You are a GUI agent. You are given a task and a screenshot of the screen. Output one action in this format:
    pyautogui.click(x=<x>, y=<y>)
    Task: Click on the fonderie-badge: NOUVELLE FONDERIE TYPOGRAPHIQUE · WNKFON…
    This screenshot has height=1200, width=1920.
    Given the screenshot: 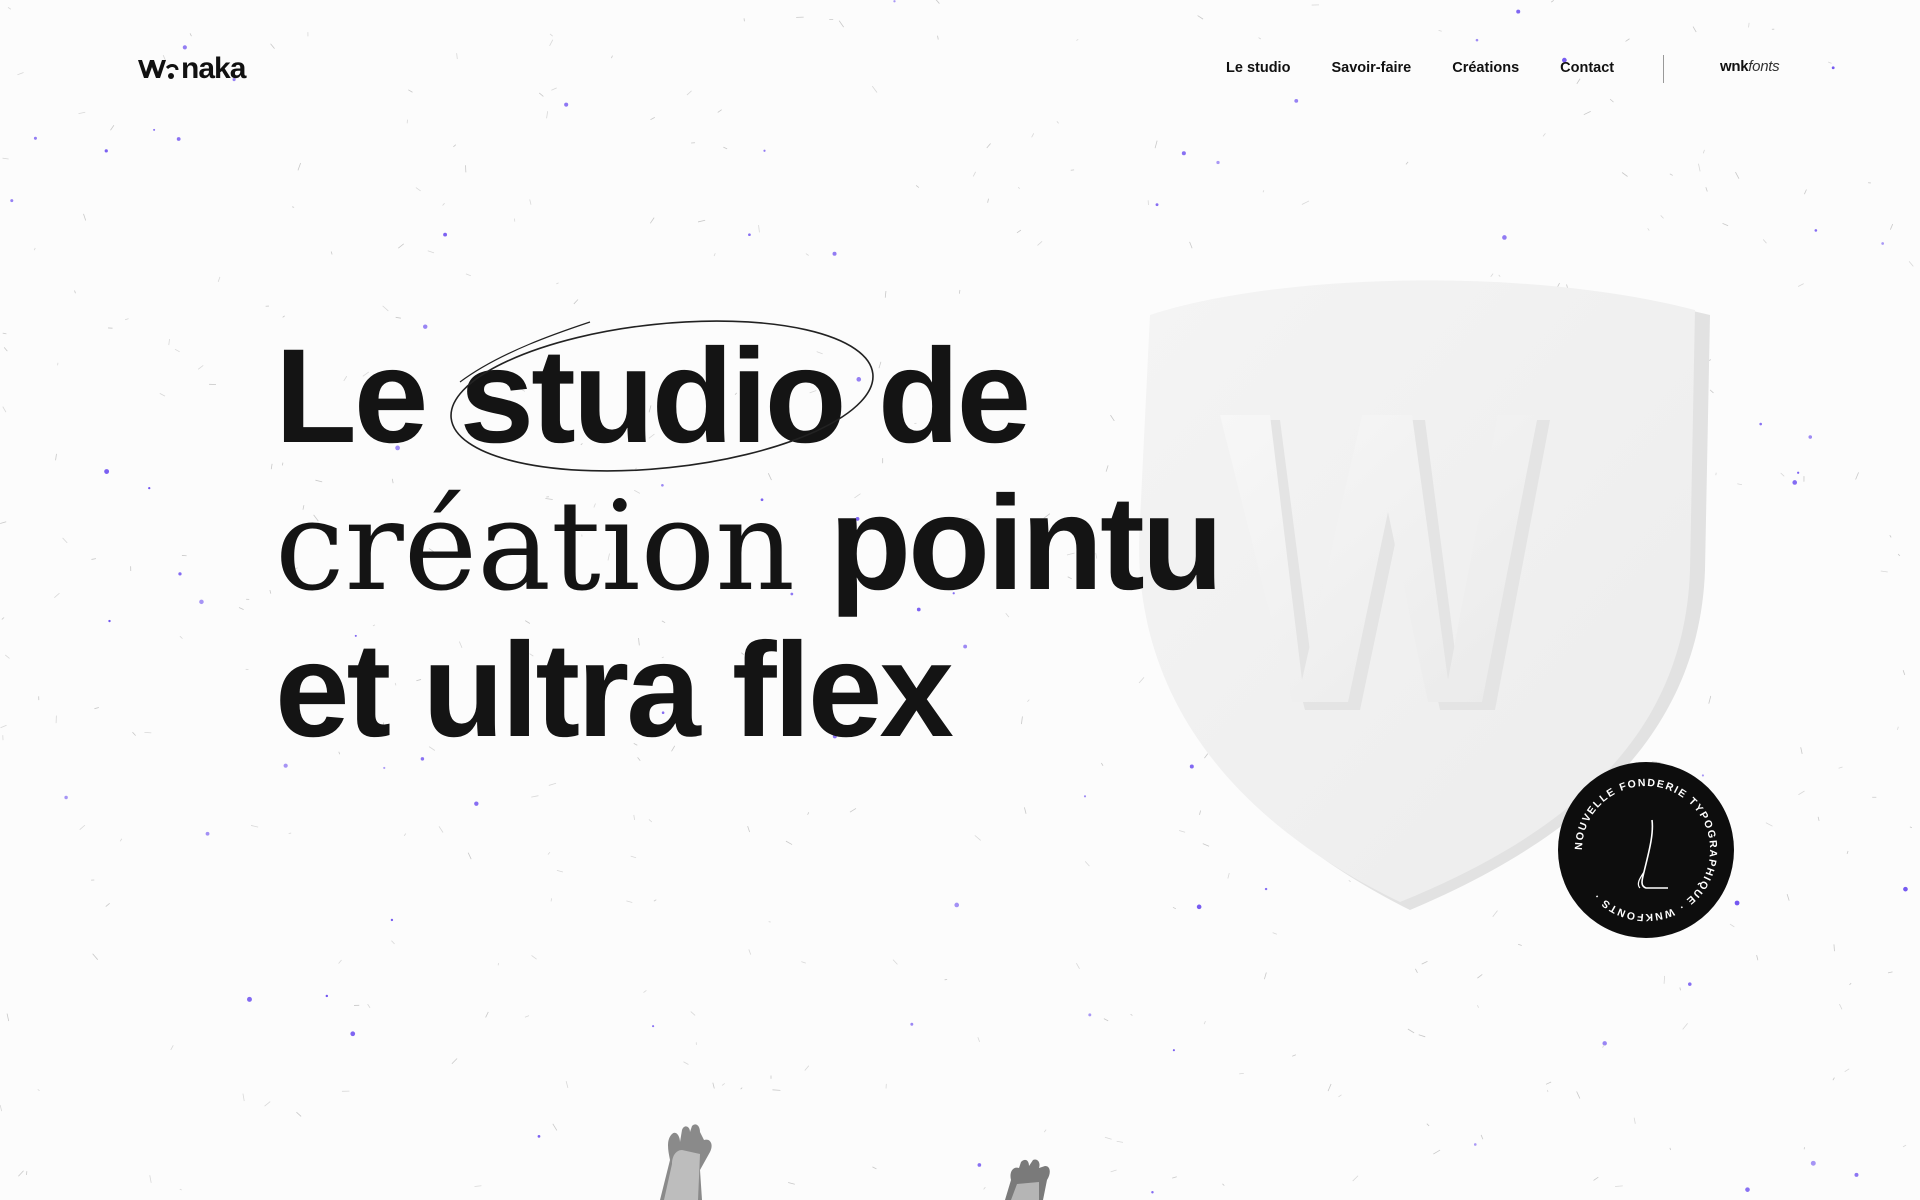 What is the action you would take?
    pyautogui.click(x=1646, y=850)
    